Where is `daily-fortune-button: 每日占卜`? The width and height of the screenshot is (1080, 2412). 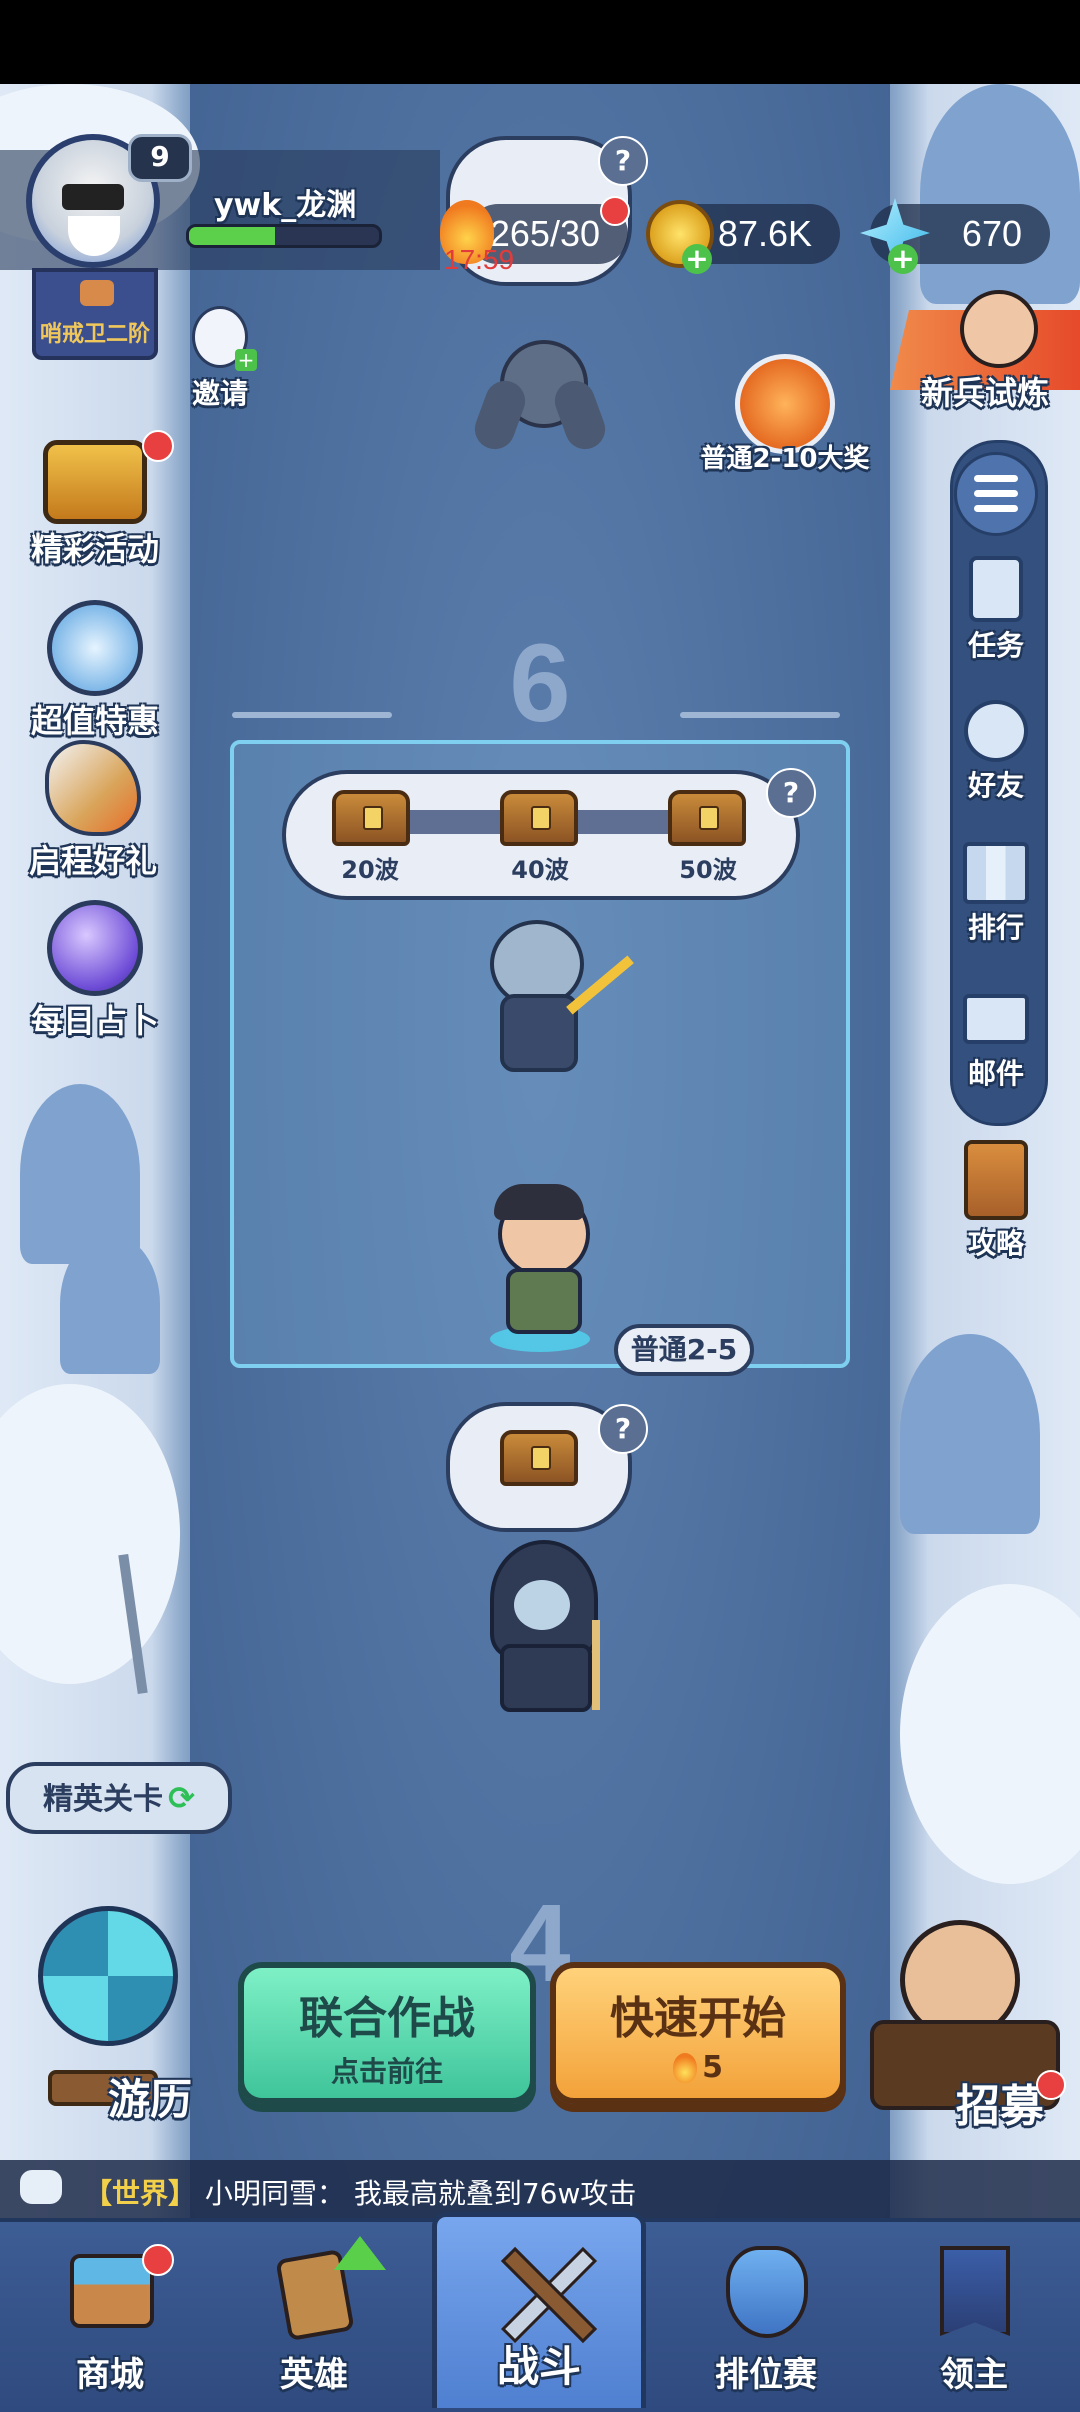
daily-fortune-button: 每日占卜 is located at coordinates (95, 971).